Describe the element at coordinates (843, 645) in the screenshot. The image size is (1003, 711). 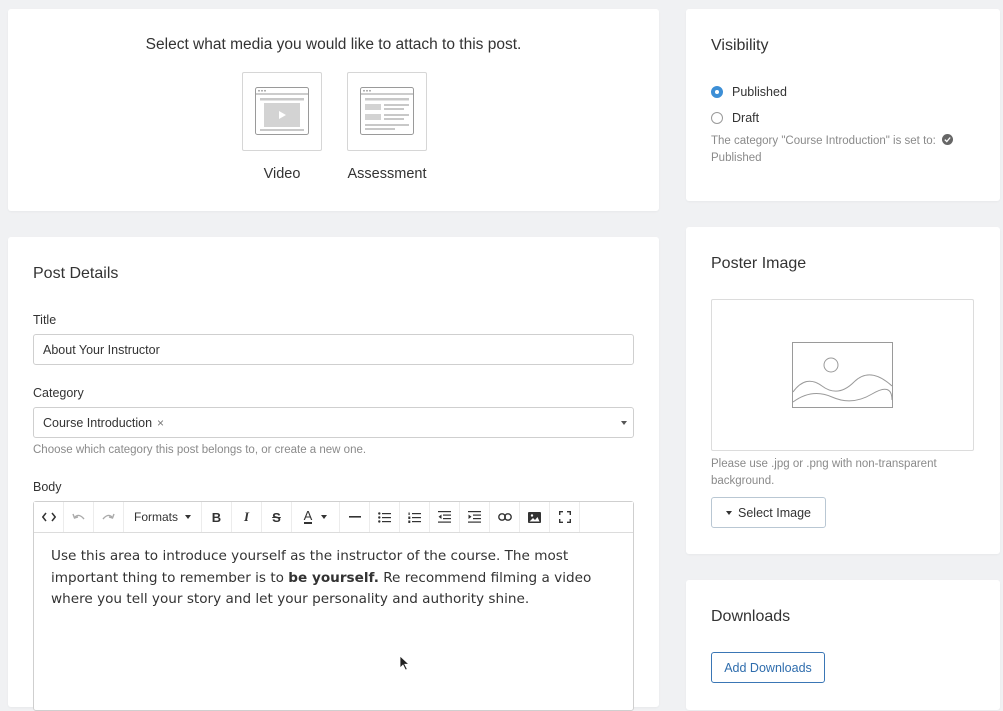
I see `downloads-card: Downloads Add Downloads` at that location.